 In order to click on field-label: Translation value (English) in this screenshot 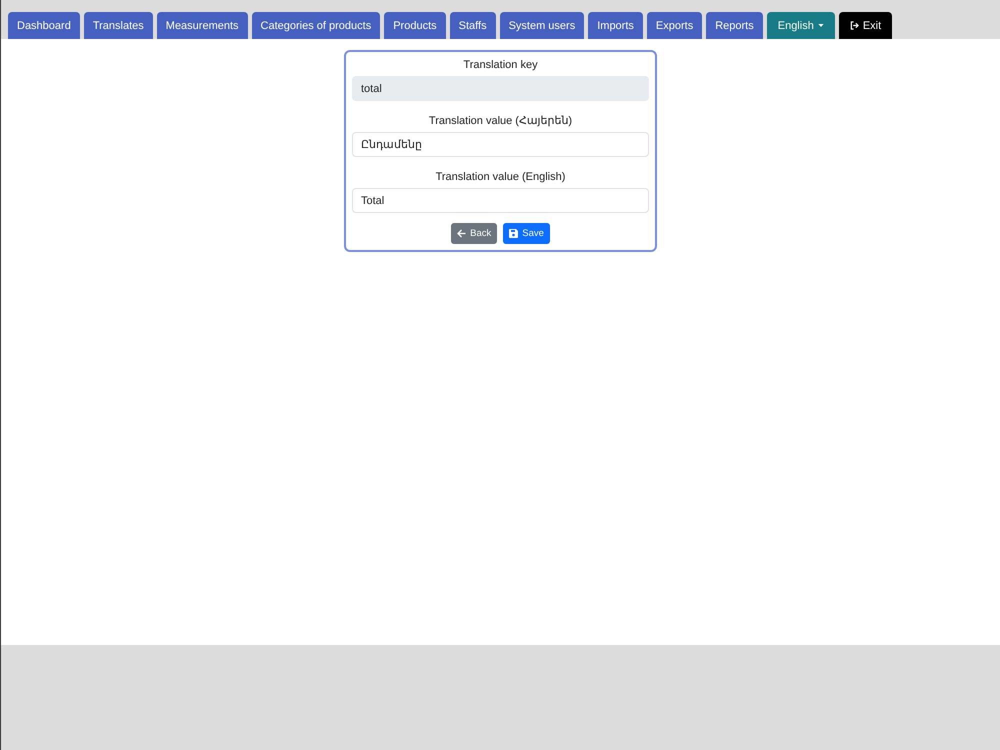, I will do `click(500, 177)`.